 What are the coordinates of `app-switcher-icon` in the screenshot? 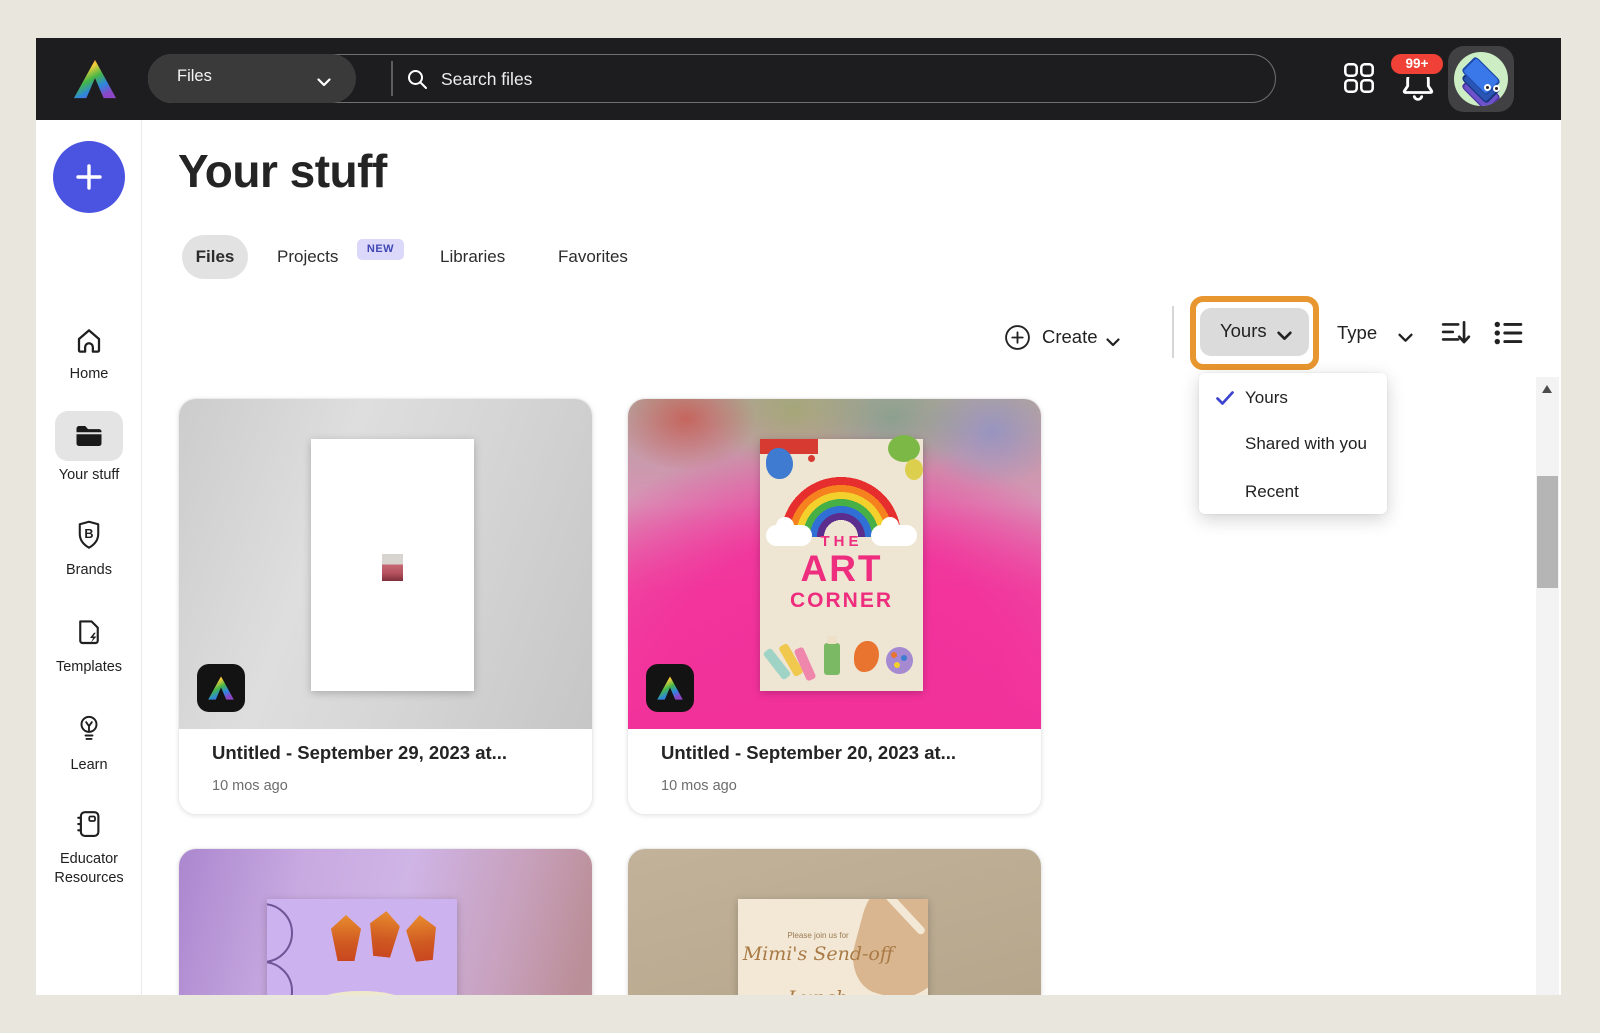 It's located at (1359, 78).